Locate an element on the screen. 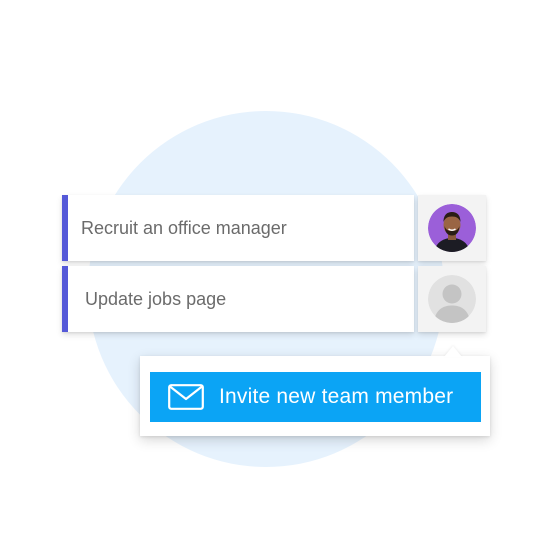 Image resolution: width=544 pixels, height=544 pixels. task-row-recruit: Recruit an office manager is located at coordinates (238, 228).